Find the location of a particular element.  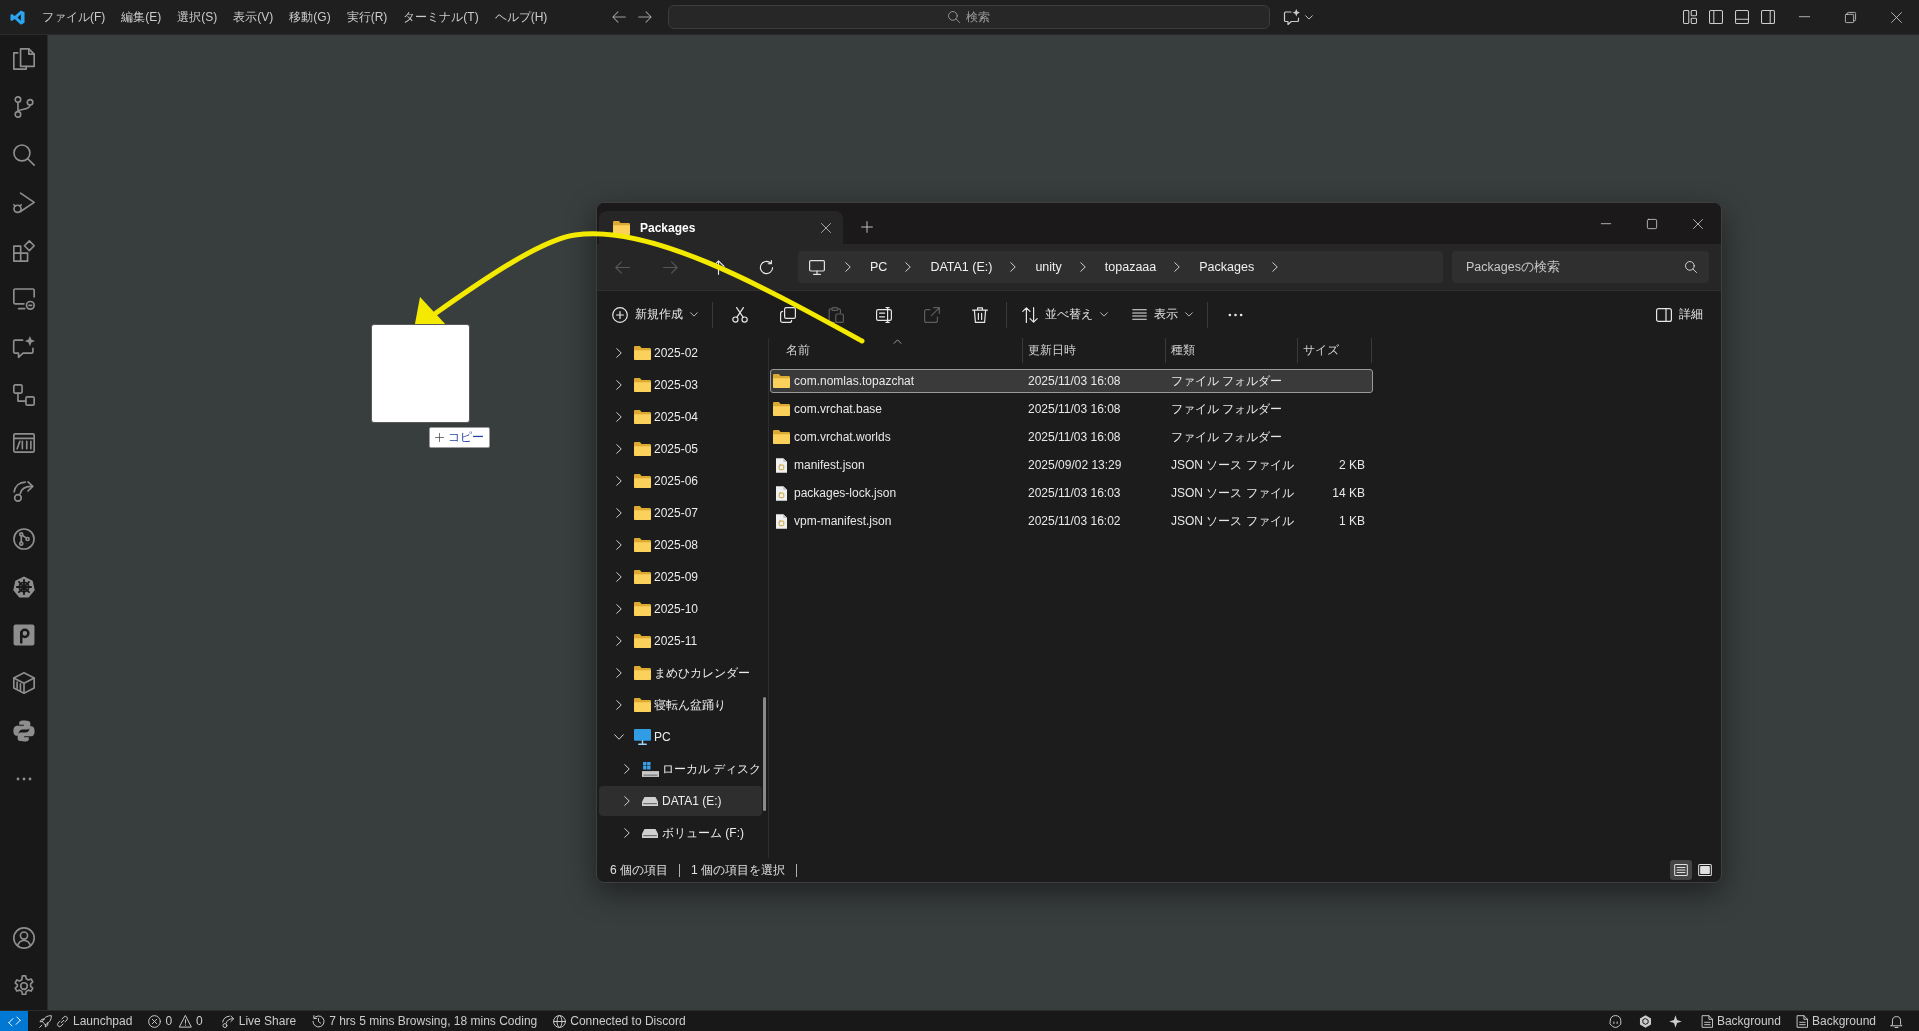

python-icon is located at coordinates (23, 731).